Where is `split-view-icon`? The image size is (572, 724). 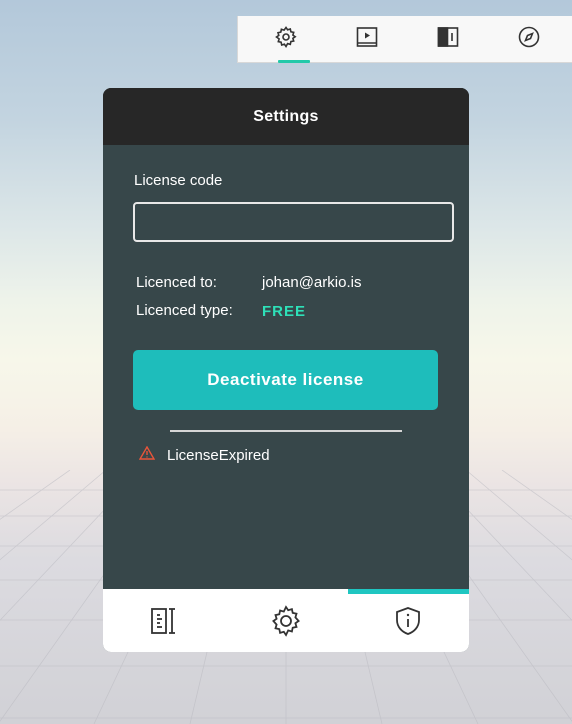 split-view-icon is located at coordinates (448, 39).